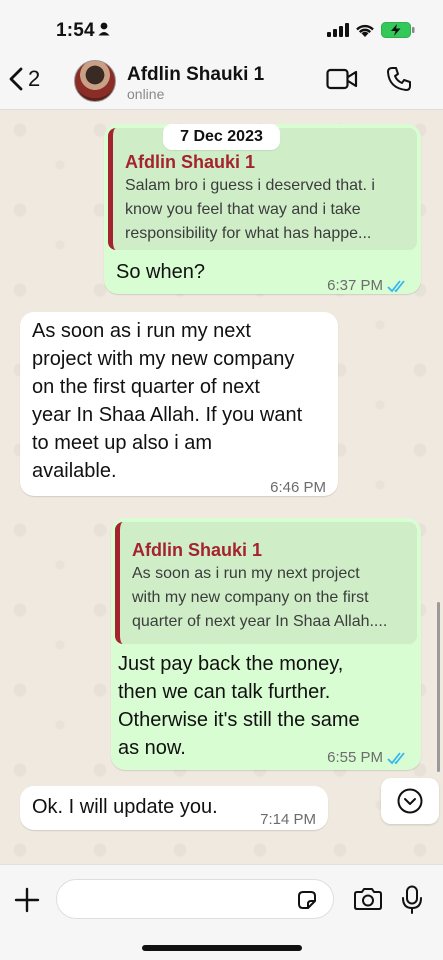  I want to click on signal-icon, so click(338, 30).